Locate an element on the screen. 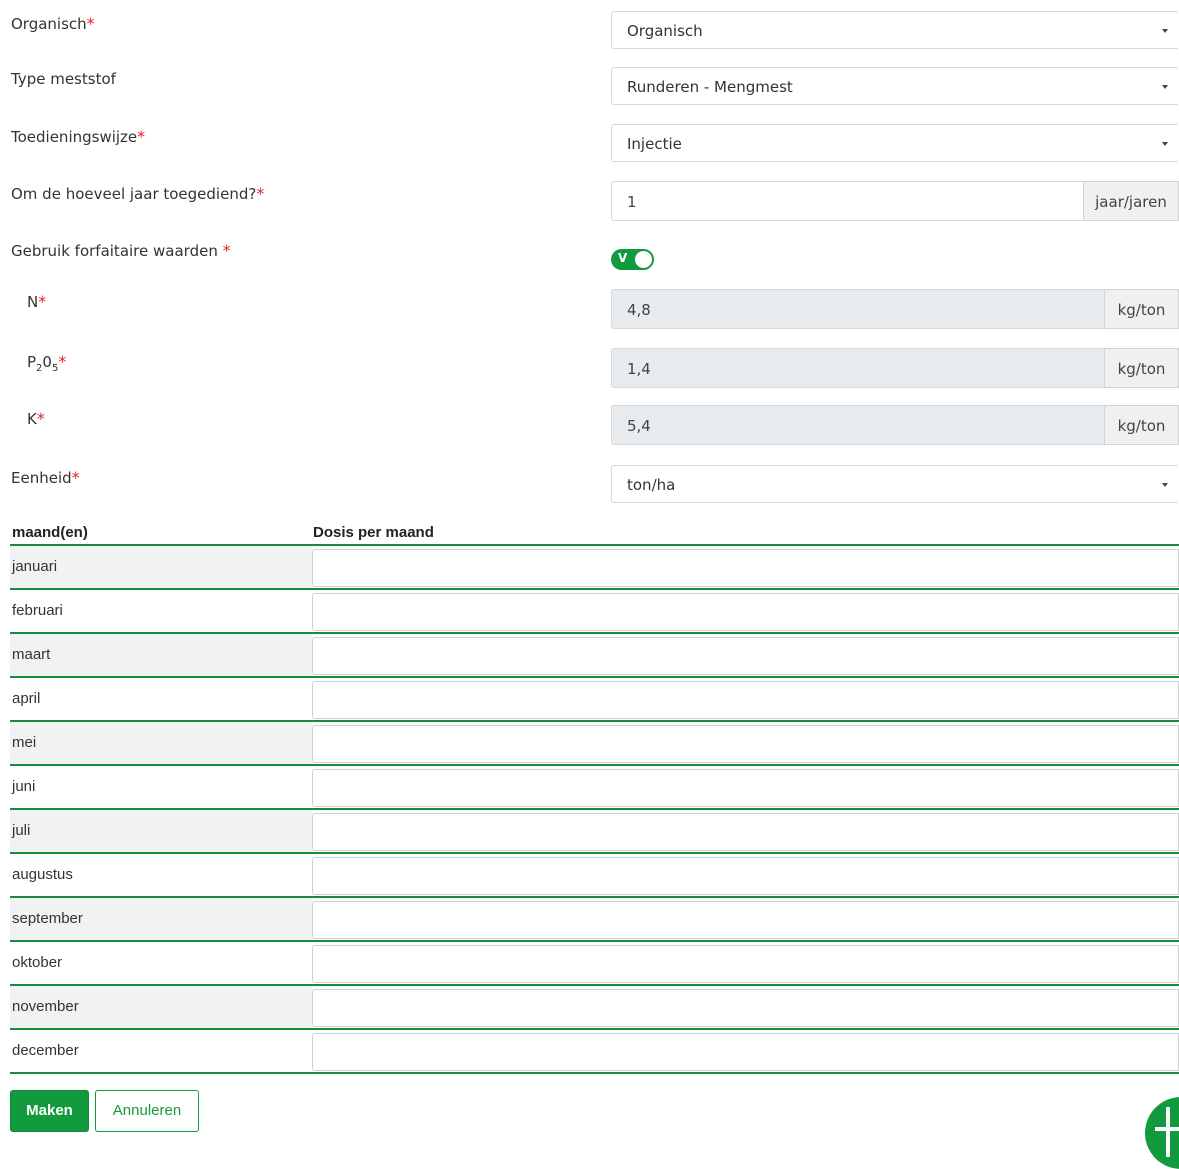  n-unit-addon: kg/ton is located at coordinates (1141, 309).